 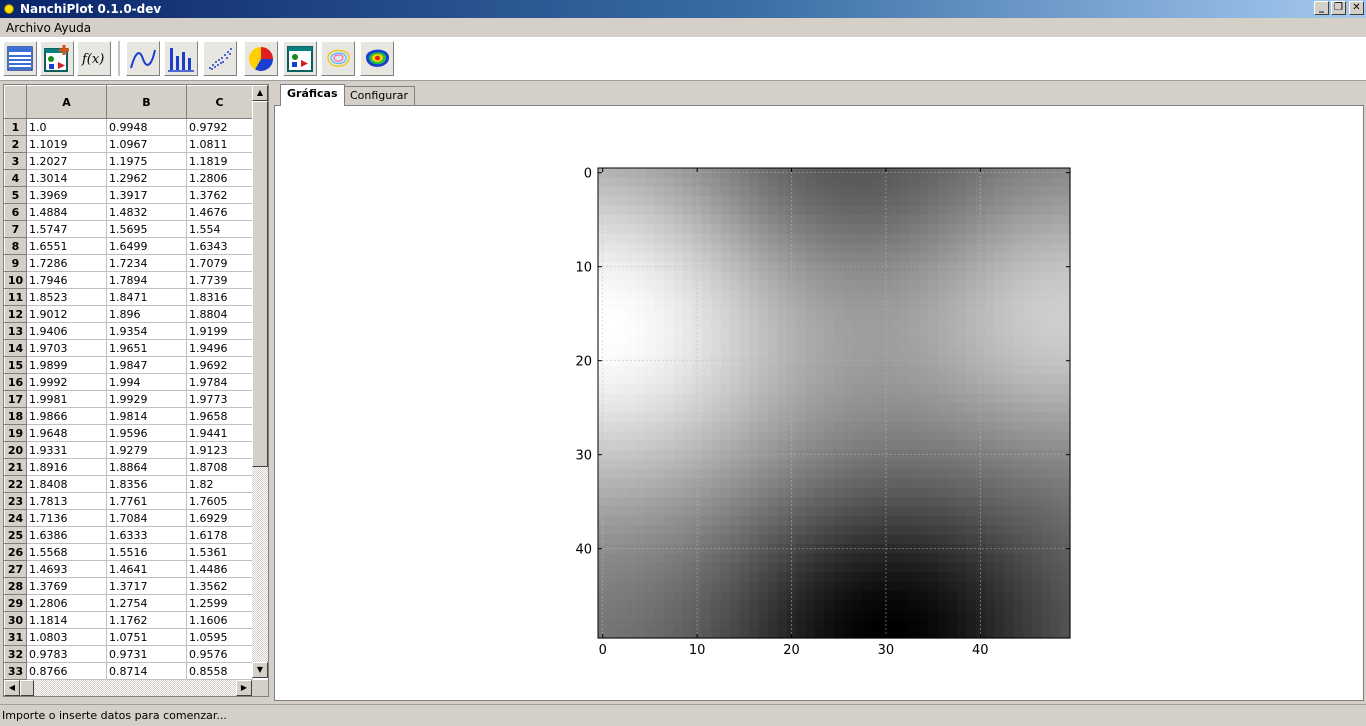 What do you see at coordinates (146, 654) in the screenshot?
I see `grid-cell: 0.9731` at bounding box center [146, 654].